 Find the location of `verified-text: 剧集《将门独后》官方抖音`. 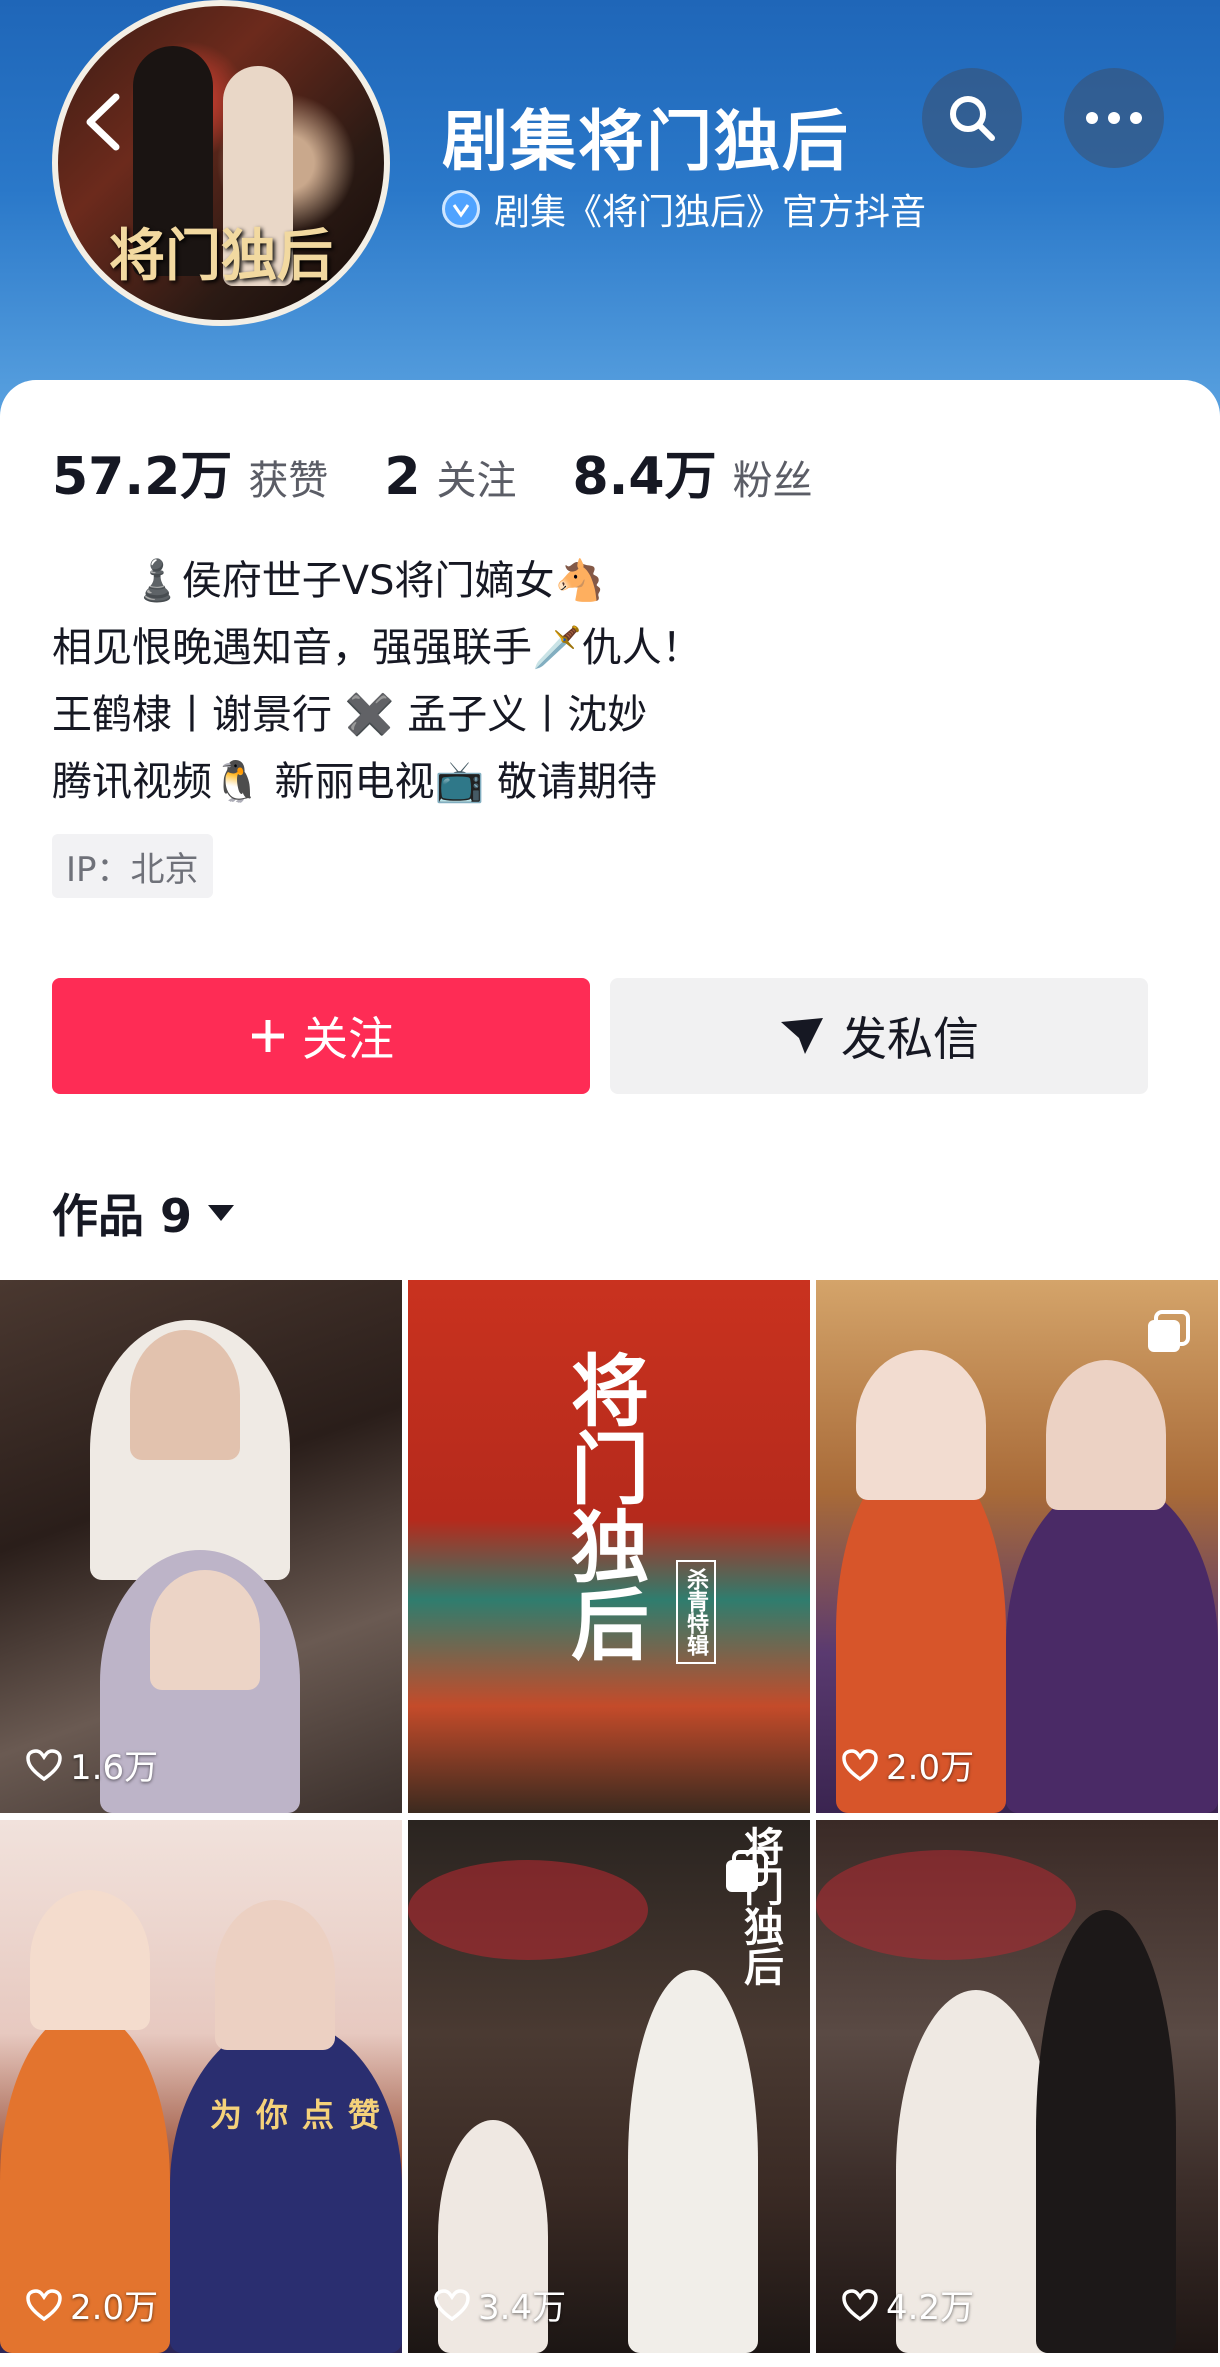

verified-text: 剧集《将门独后》官方抖音 is located at coordinates (710, 212).